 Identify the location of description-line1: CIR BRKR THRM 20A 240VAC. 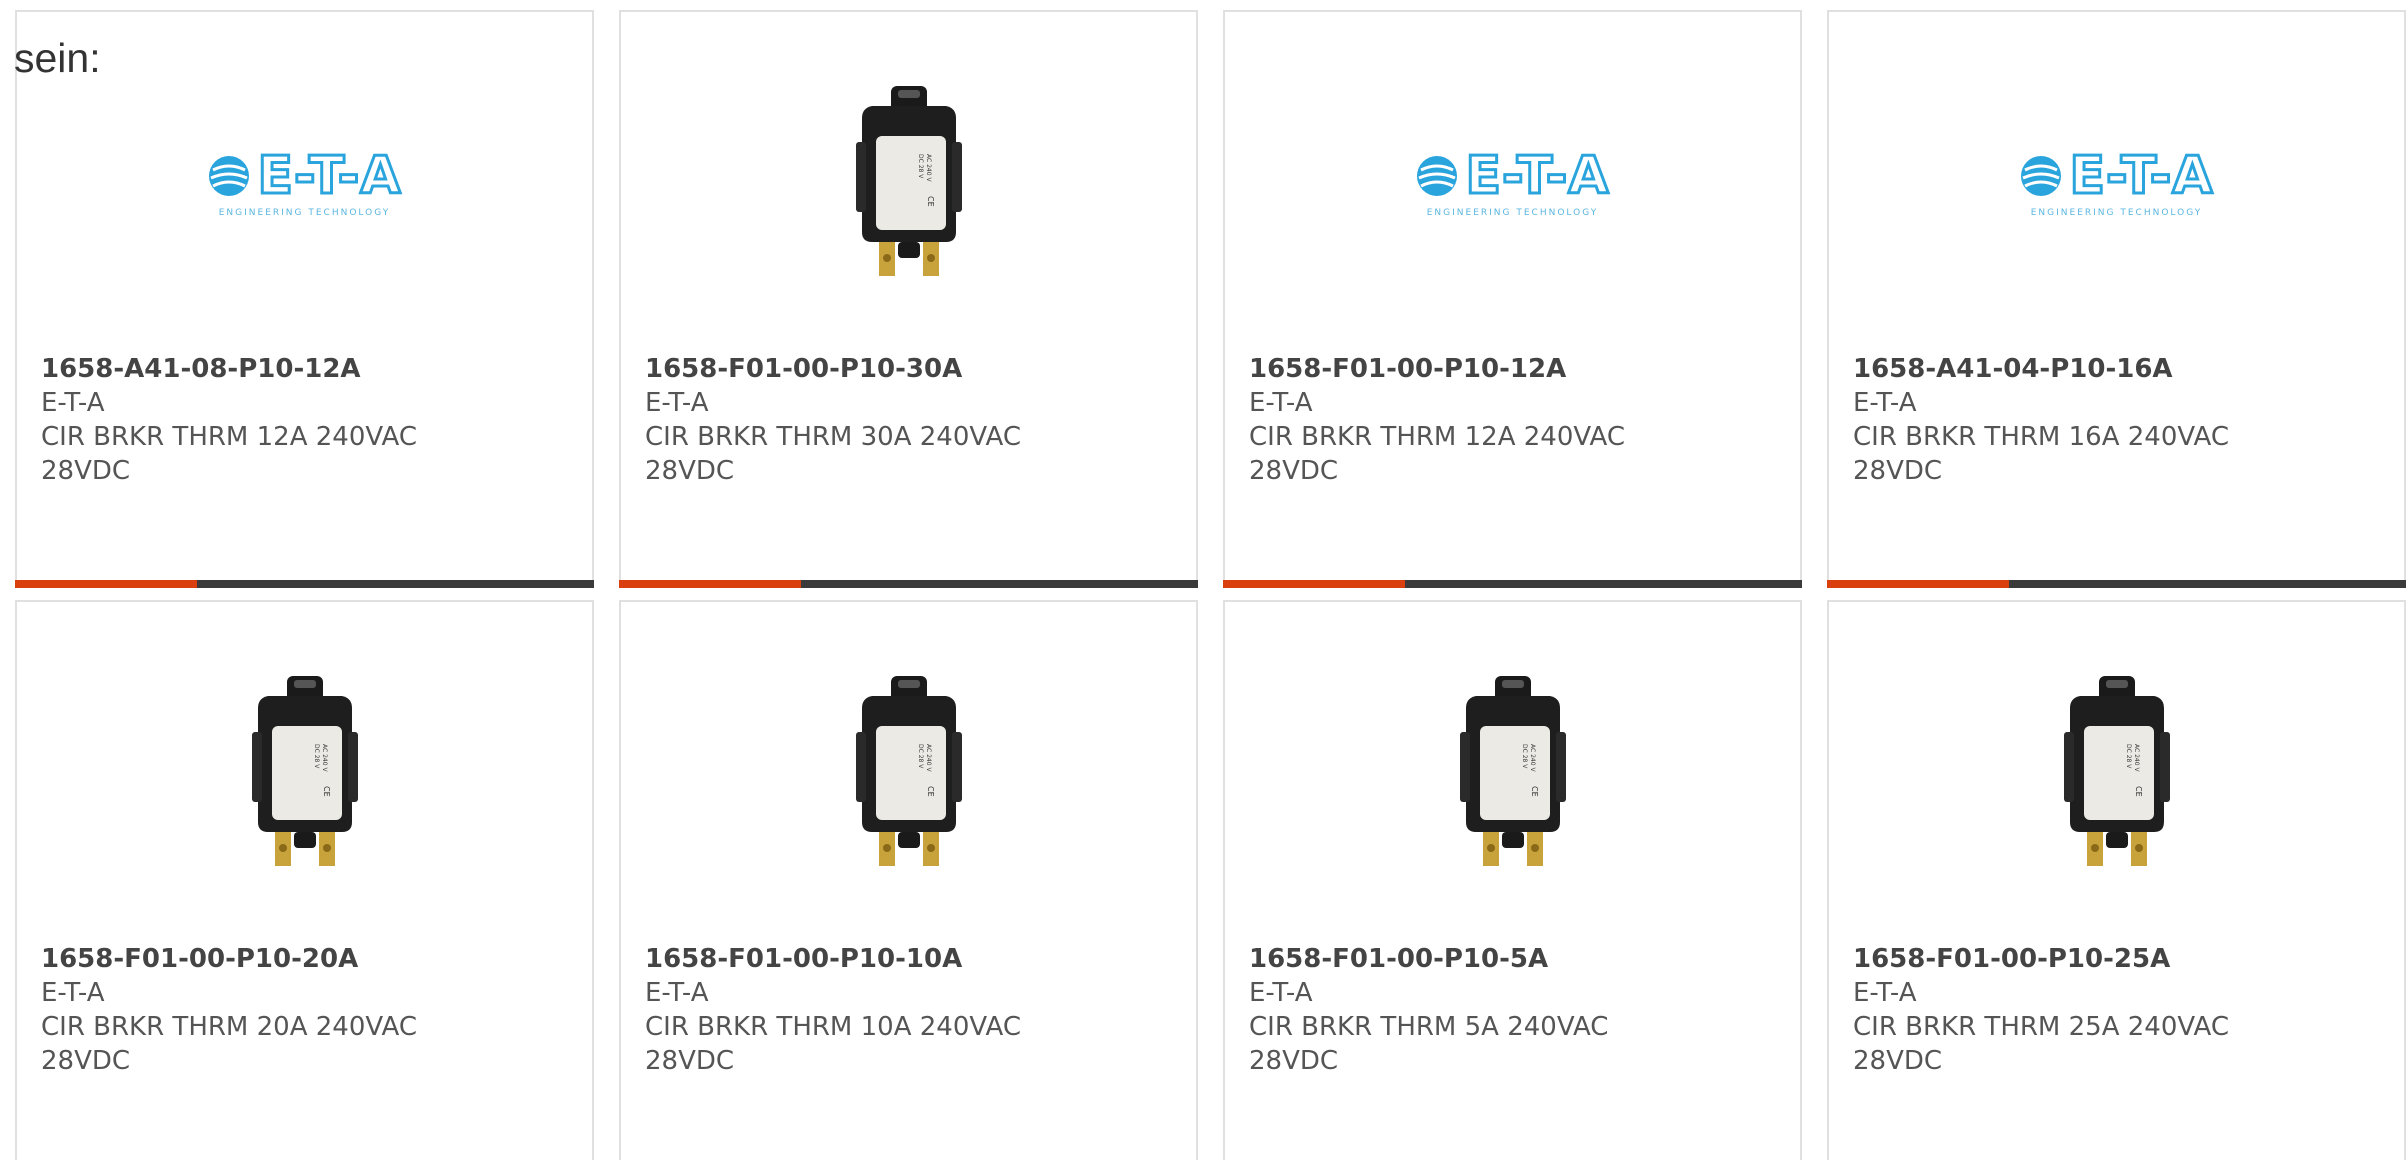
(229, 1027).